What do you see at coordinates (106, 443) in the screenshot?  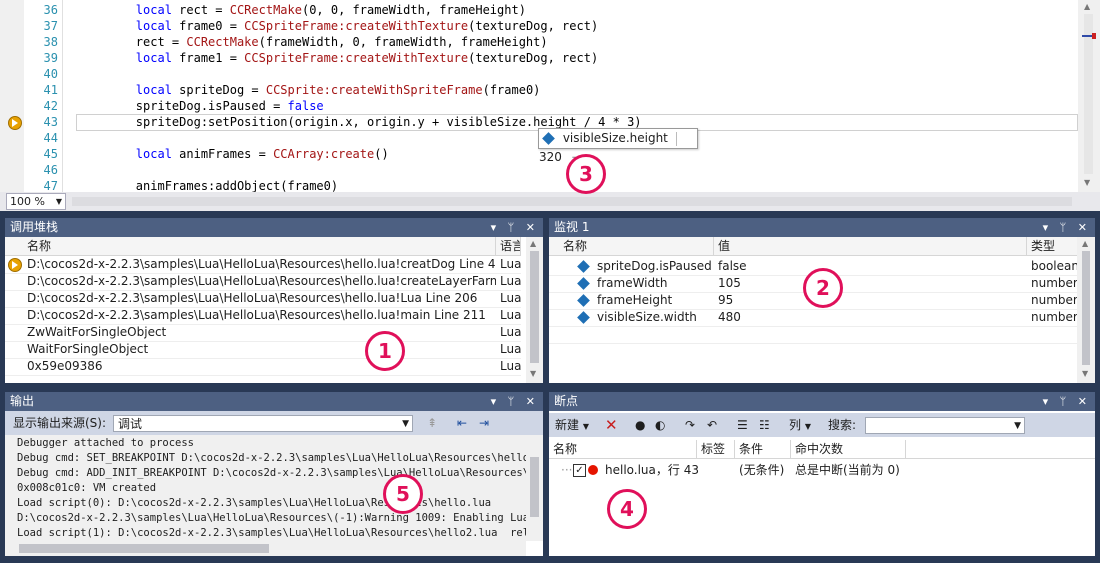 I see `output-line: Debugger attached to process` at bounding box center [106, 443].